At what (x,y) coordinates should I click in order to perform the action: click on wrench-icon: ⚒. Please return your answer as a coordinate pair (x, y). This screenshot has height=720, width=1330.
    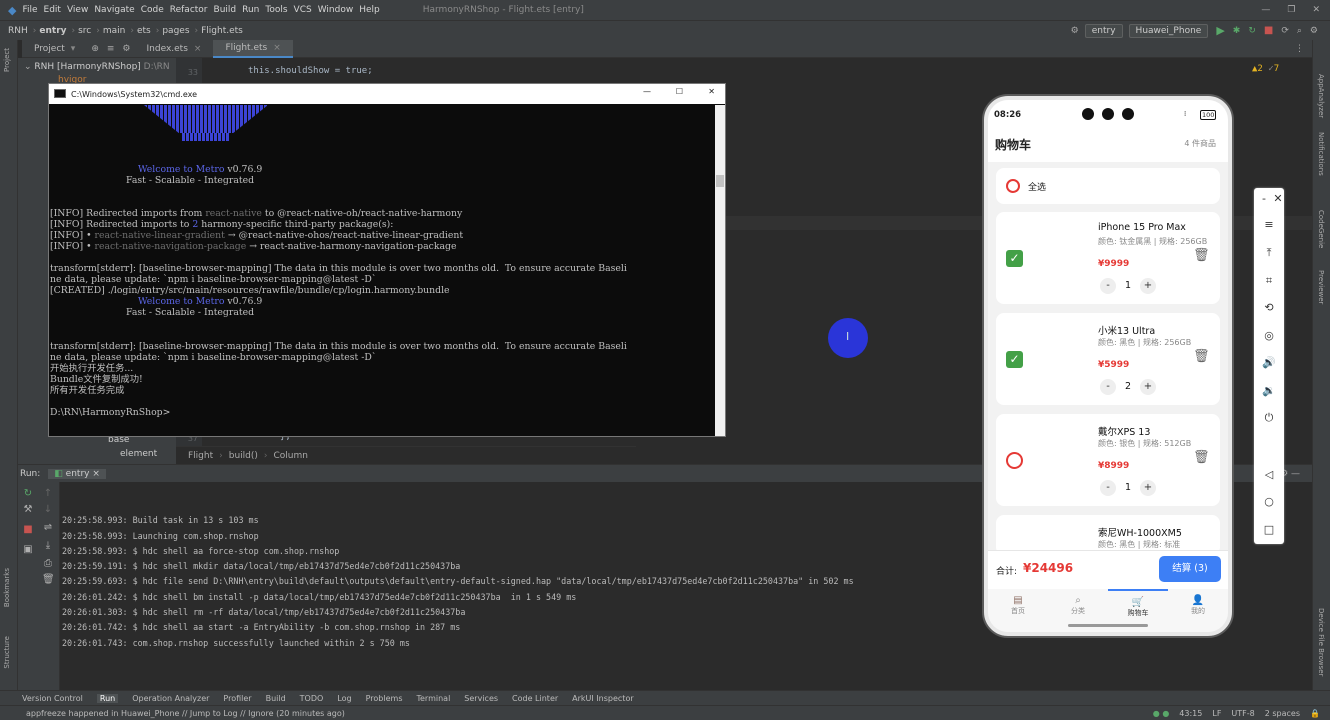
    Looking at the image, I should click on (28, 510).